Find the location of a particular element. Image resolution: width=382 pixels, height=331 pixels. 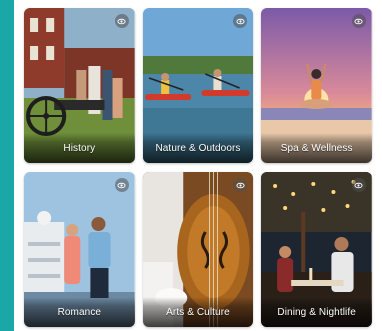

category-label: History is located at coordinates (79, 148).